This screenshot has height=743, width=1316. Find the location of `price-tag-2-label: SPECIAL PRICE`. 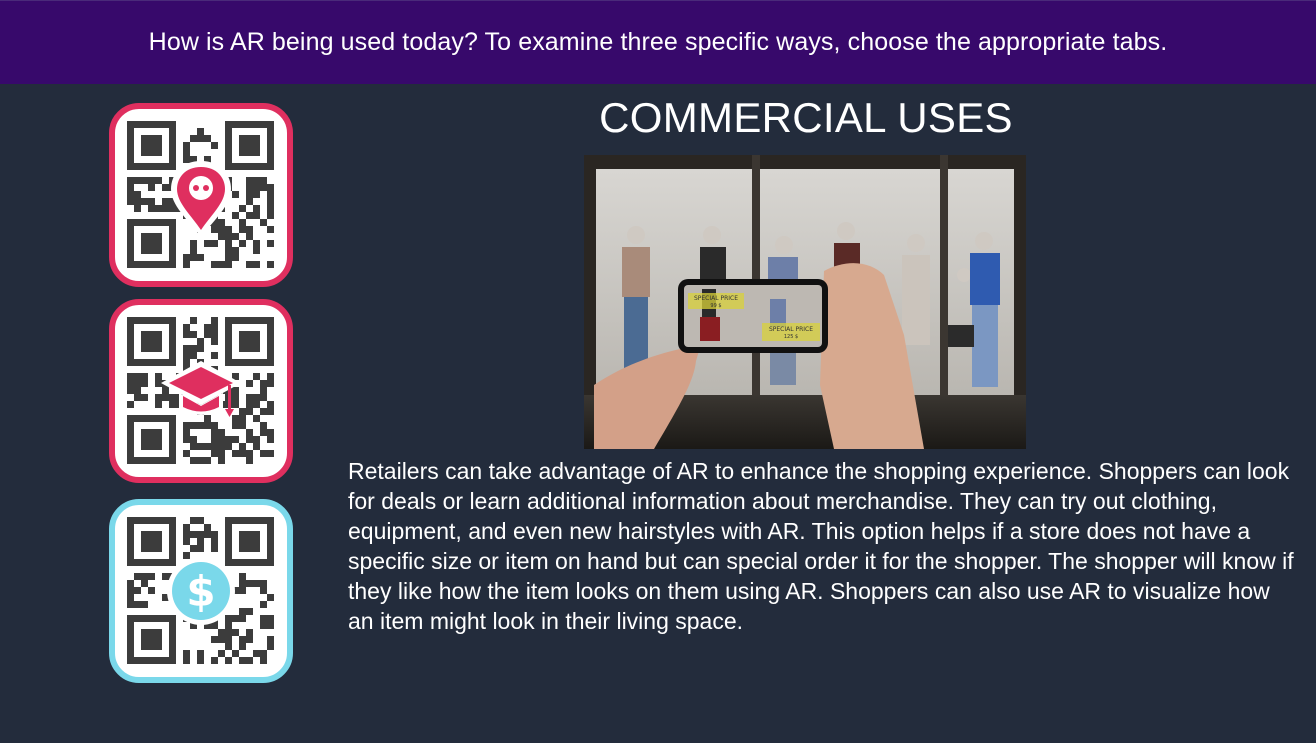

price-tag-2-label: SPECIAL PRICE is located at coordinates (791, 329).